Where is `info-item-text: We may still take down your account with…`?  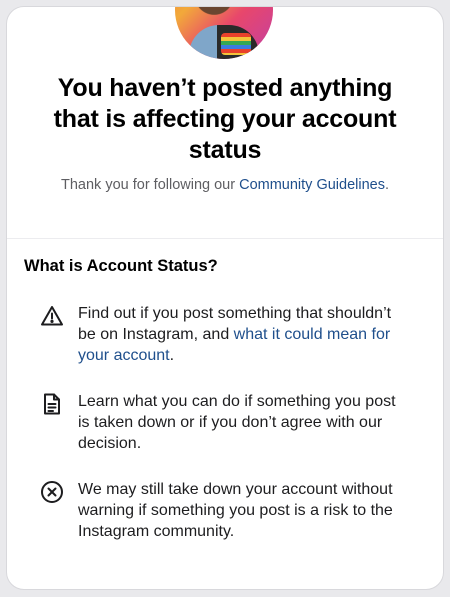 info-item-text: We may still take down your account with… is located at coordinates (235, 510).